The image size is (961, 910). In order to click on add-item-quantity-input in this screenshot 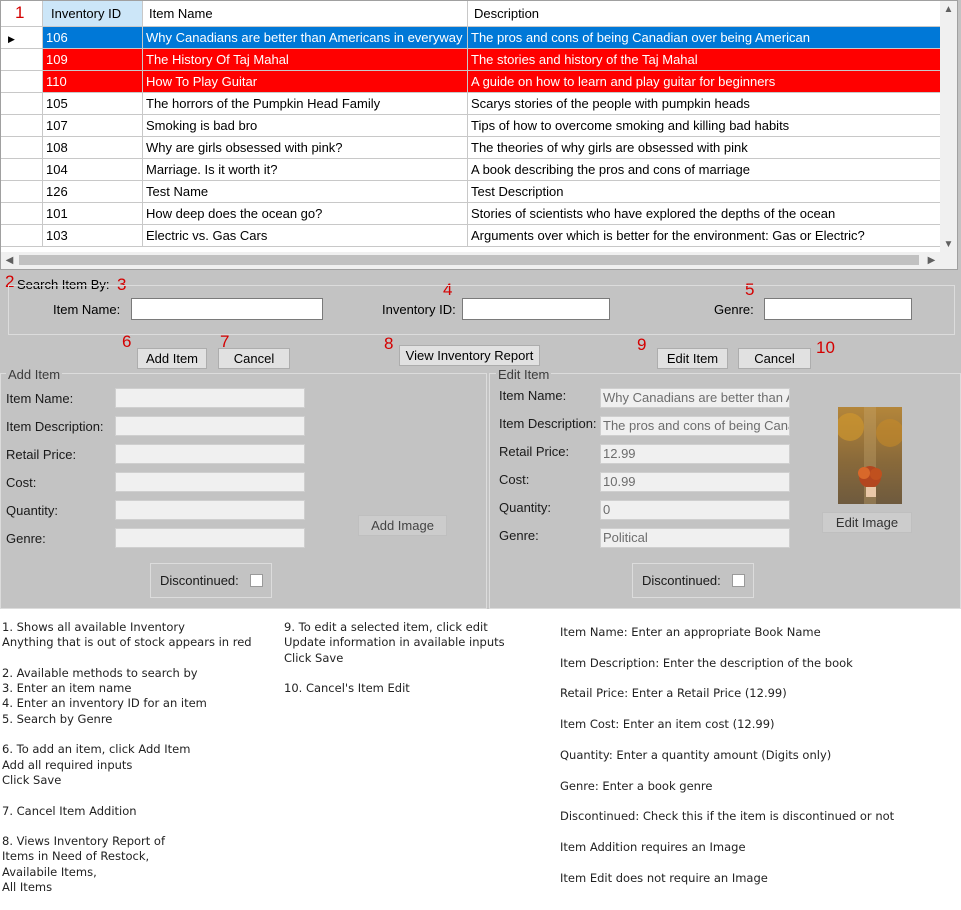, I will do `click(210, 510)`.